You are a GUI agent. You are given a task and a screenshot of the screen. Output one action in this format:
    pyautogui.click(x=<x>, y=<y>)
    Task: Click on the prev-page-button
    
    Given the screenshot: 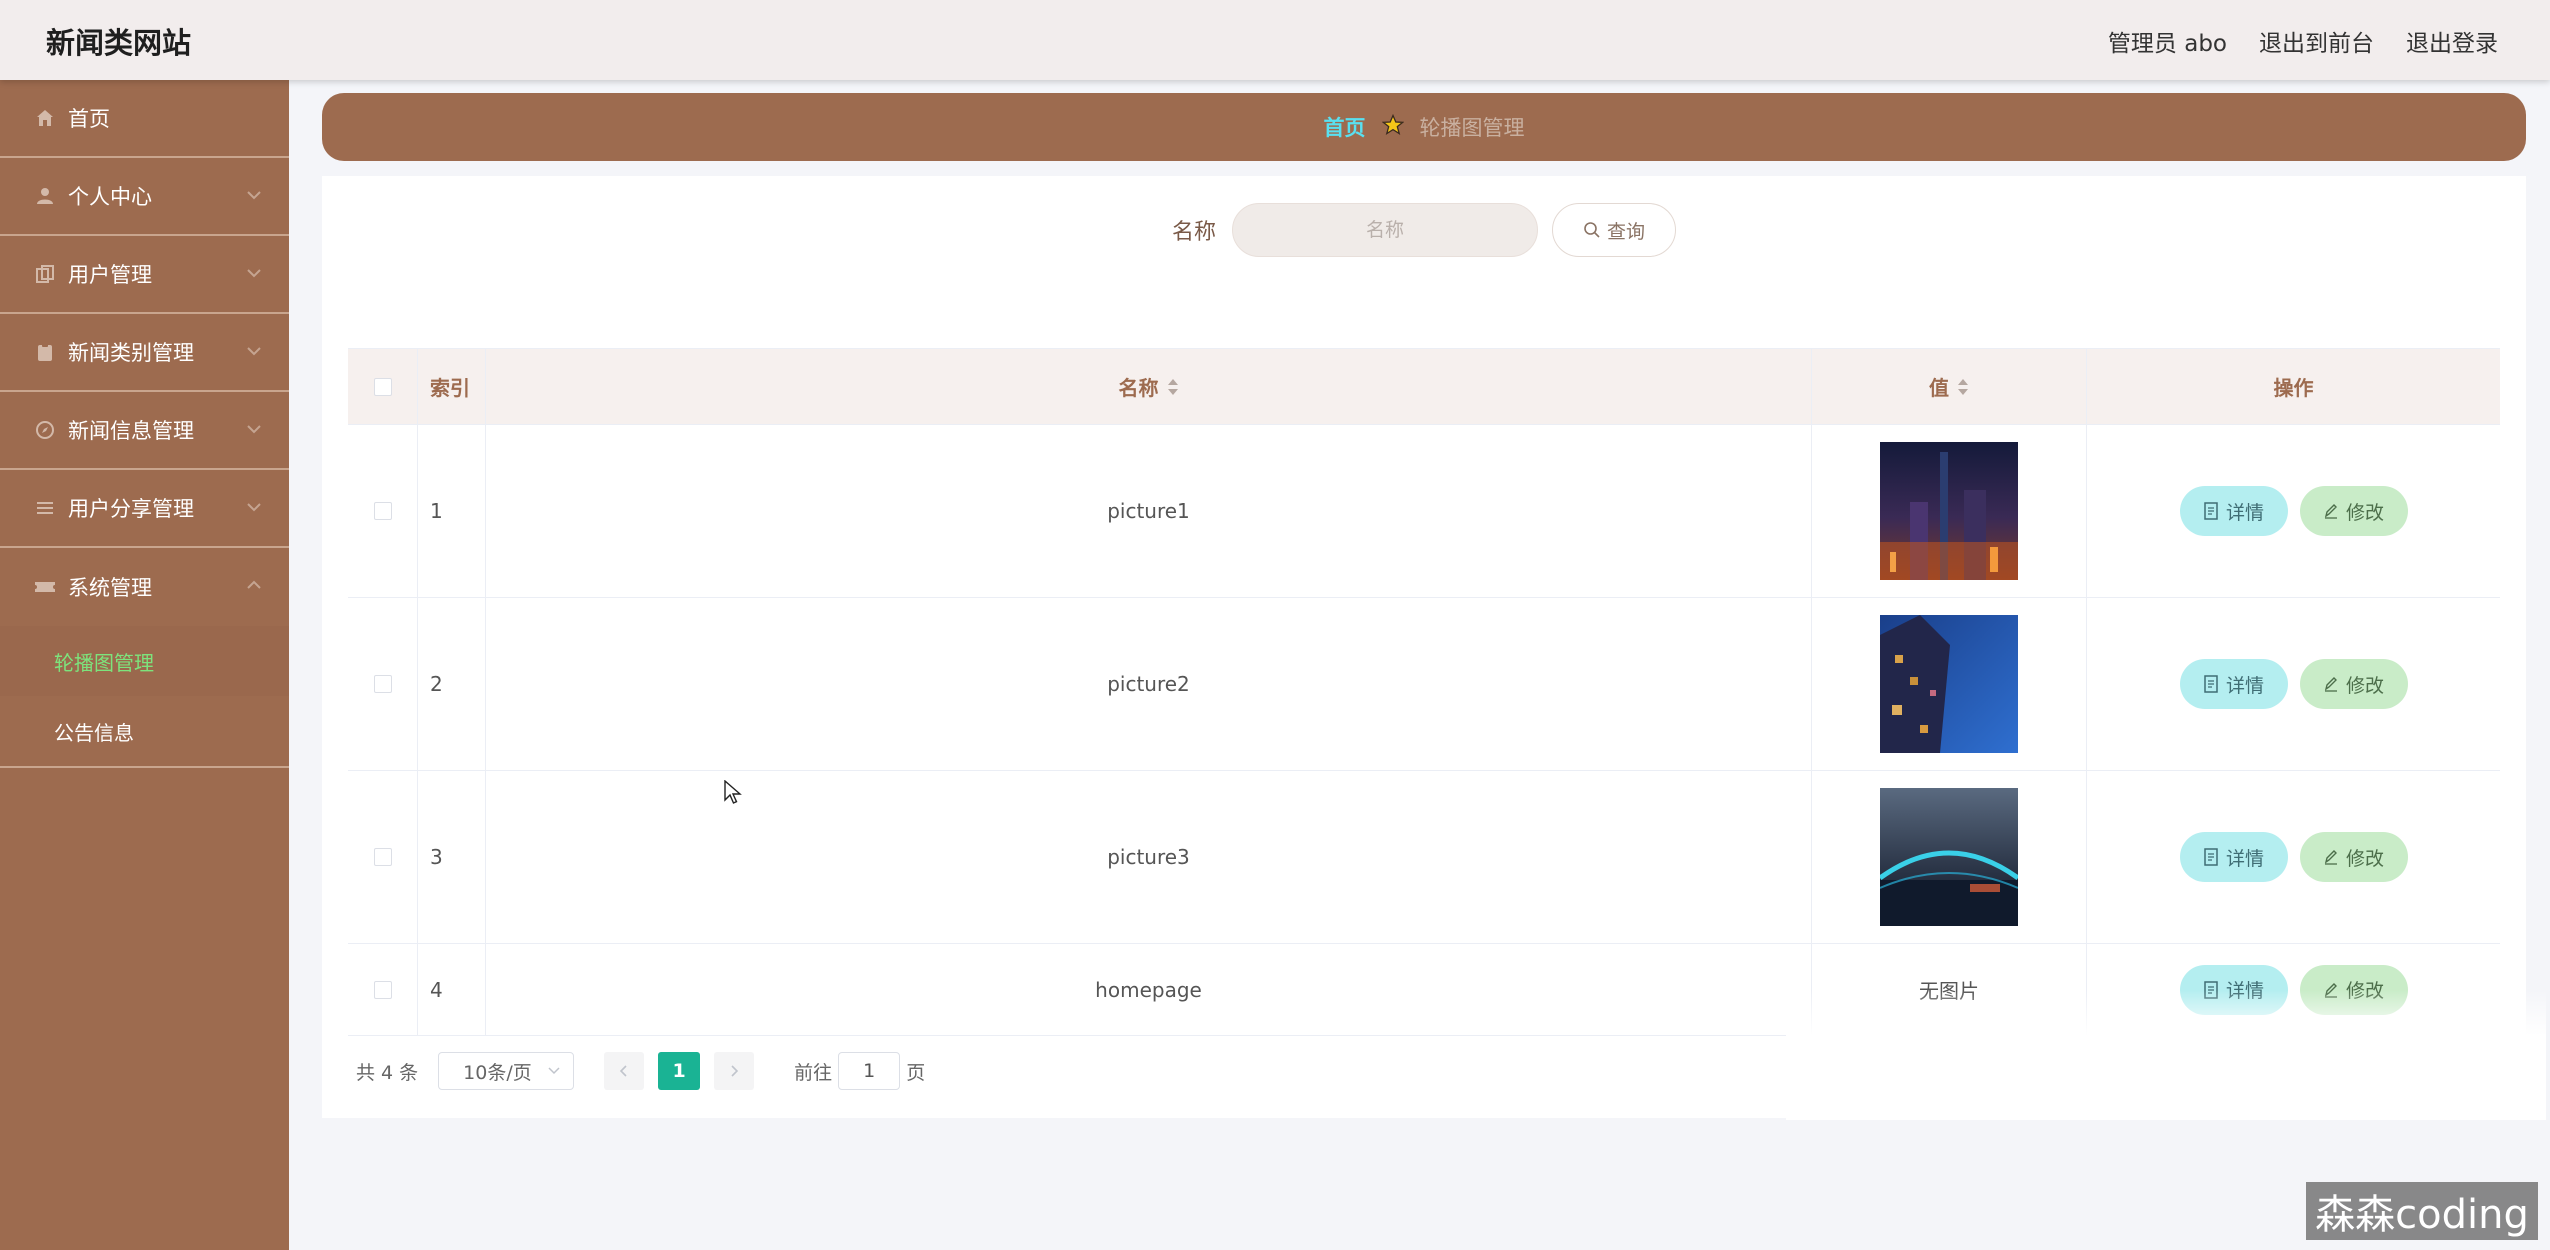 What is the action you would take?
    pyautogui.click(x=624, y=1071)
    